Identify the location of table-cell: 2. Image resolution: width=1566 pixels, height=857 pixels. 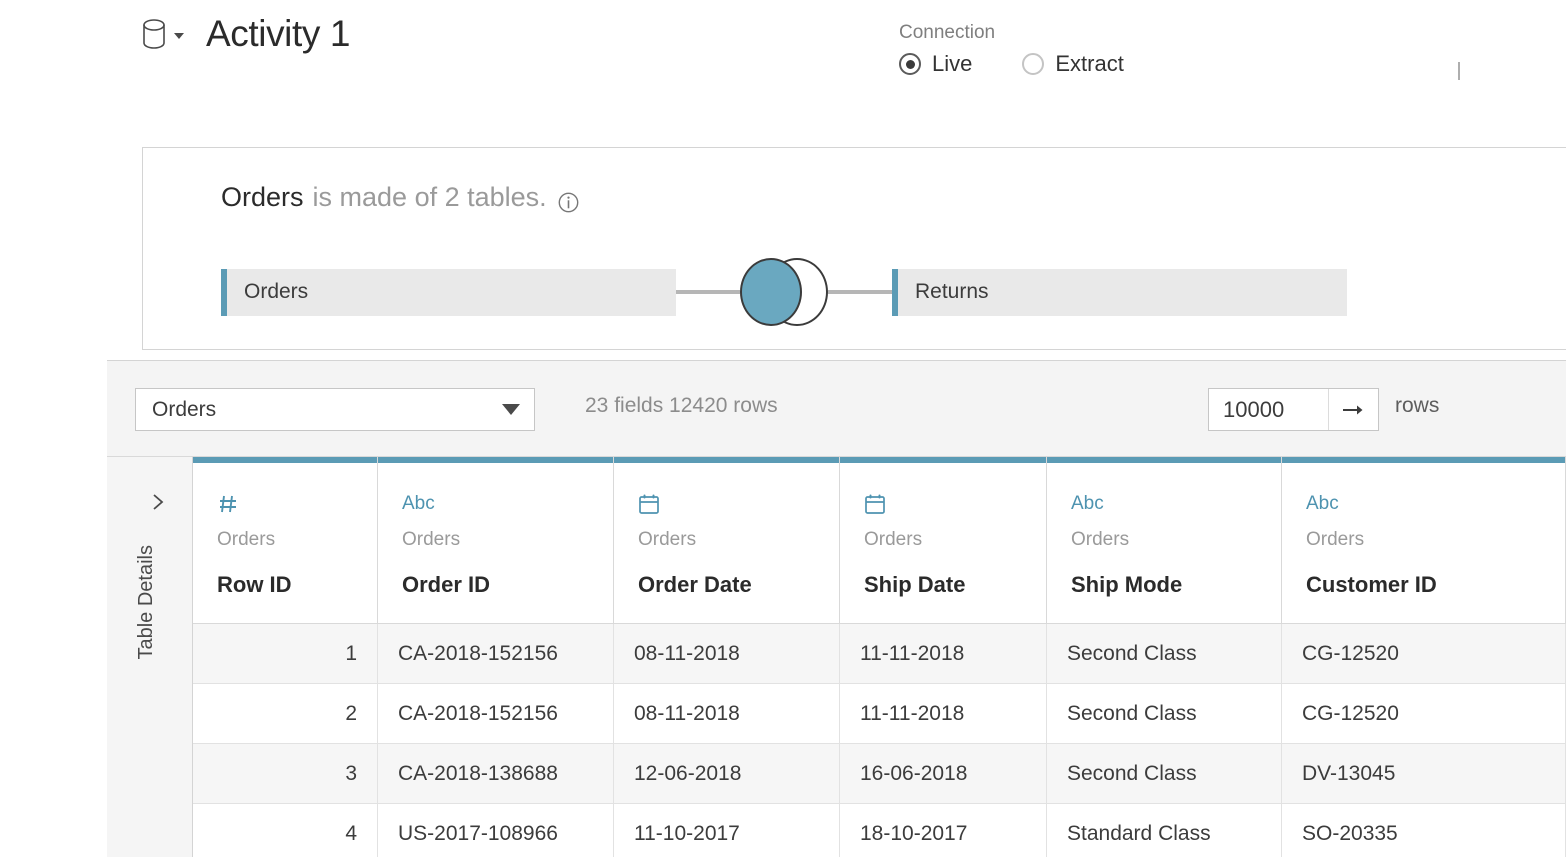
(285, 714).